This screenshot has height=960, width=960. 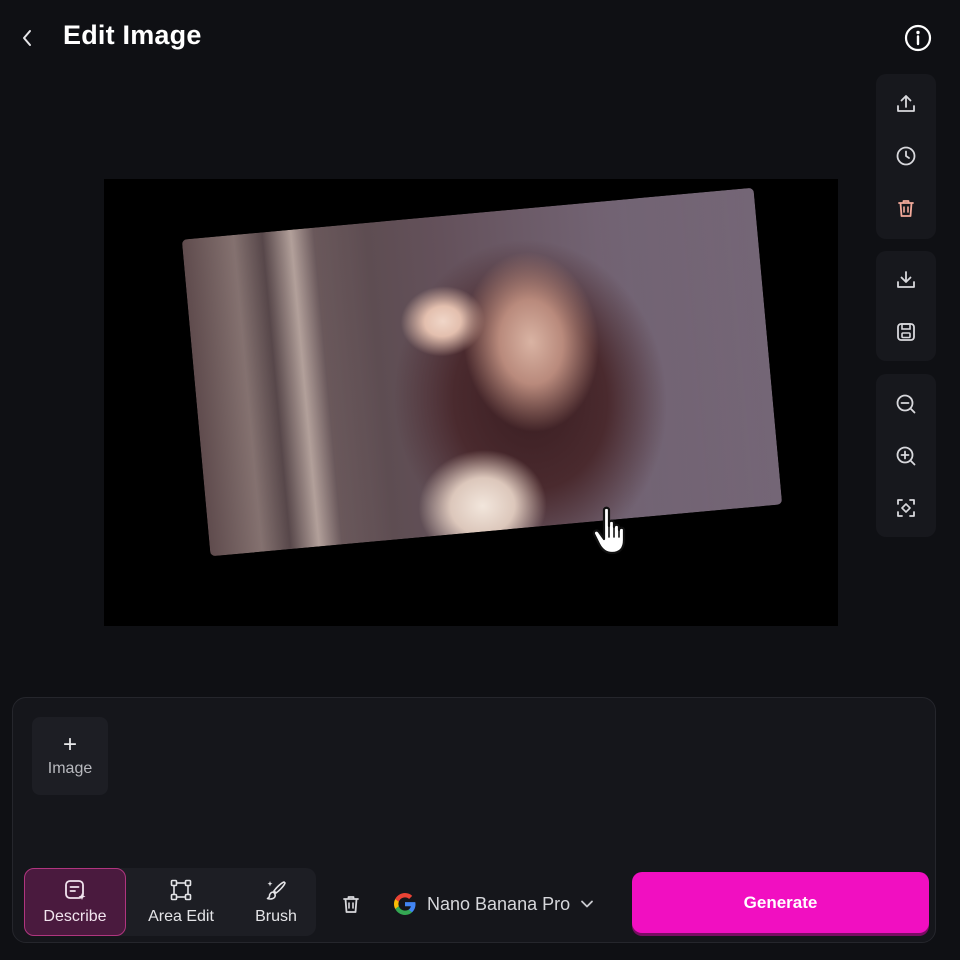 I want to click on generate-button: Generate, so click(x=780, y=902).